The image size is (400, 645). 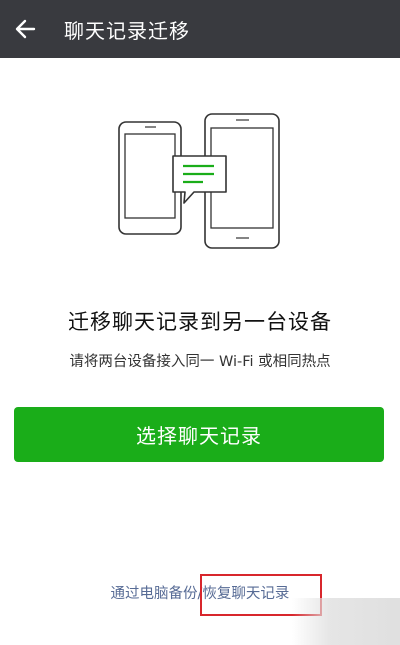 I want to click on phones-transfer-icon, so click(x=199, y=181).